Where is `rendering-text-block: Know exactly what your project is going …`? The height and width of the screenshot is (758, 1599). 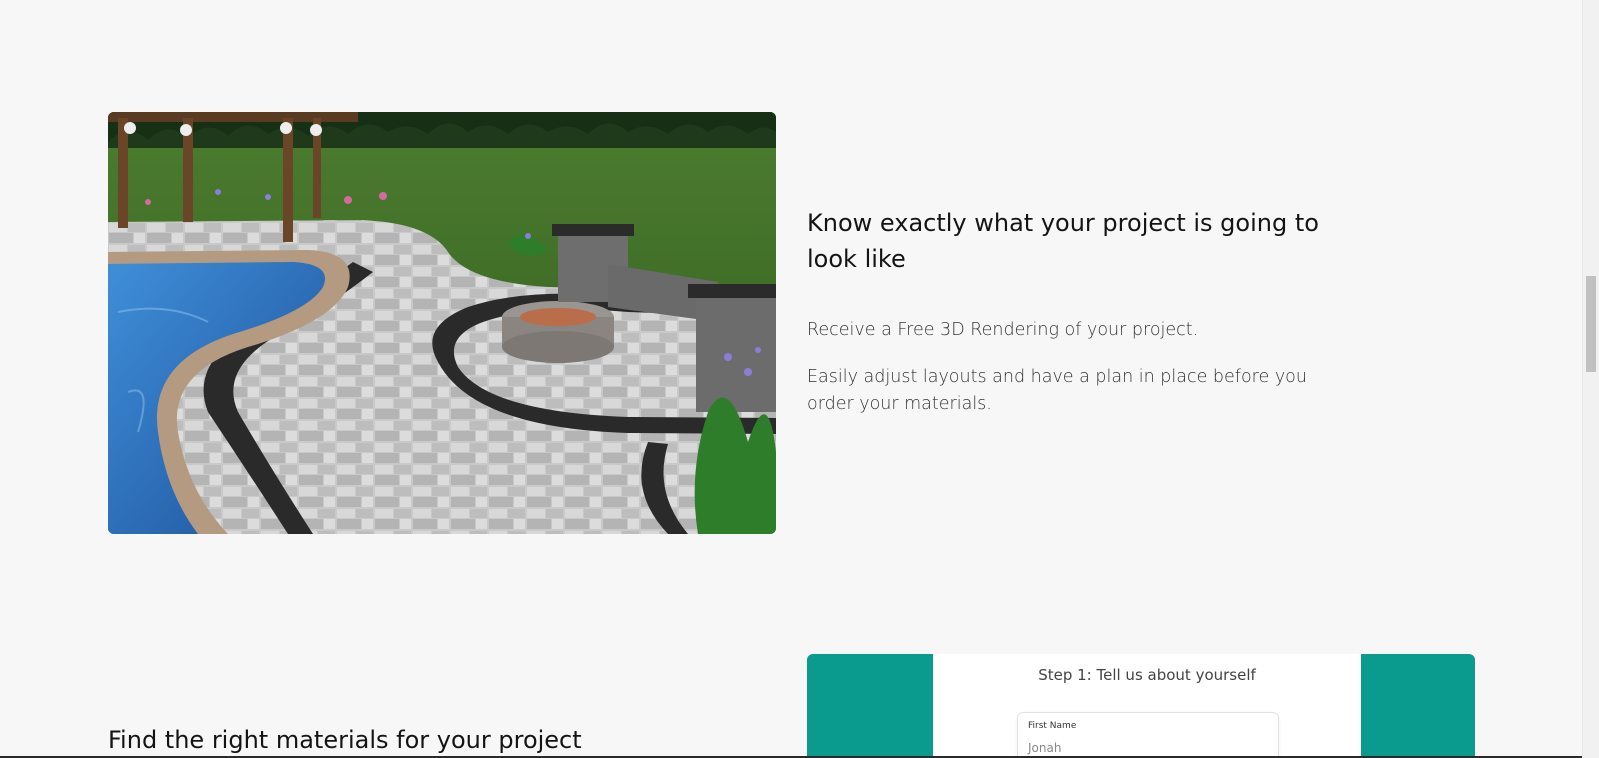 rendering-text-block: Know exactly what your project is going … is located at coordinates (1077, 311).